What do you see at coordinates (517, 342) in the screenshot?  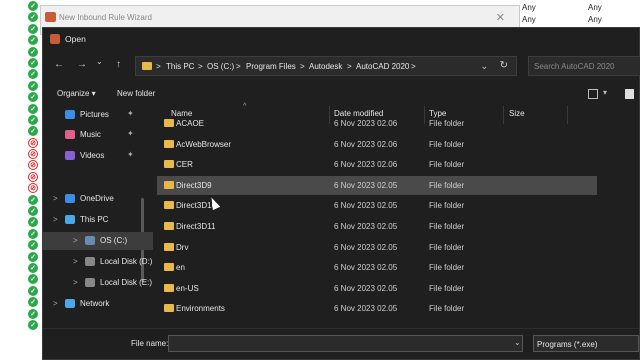 I see `file-name-dropdown-icon: ⌄` at bounding box center [517, 342].